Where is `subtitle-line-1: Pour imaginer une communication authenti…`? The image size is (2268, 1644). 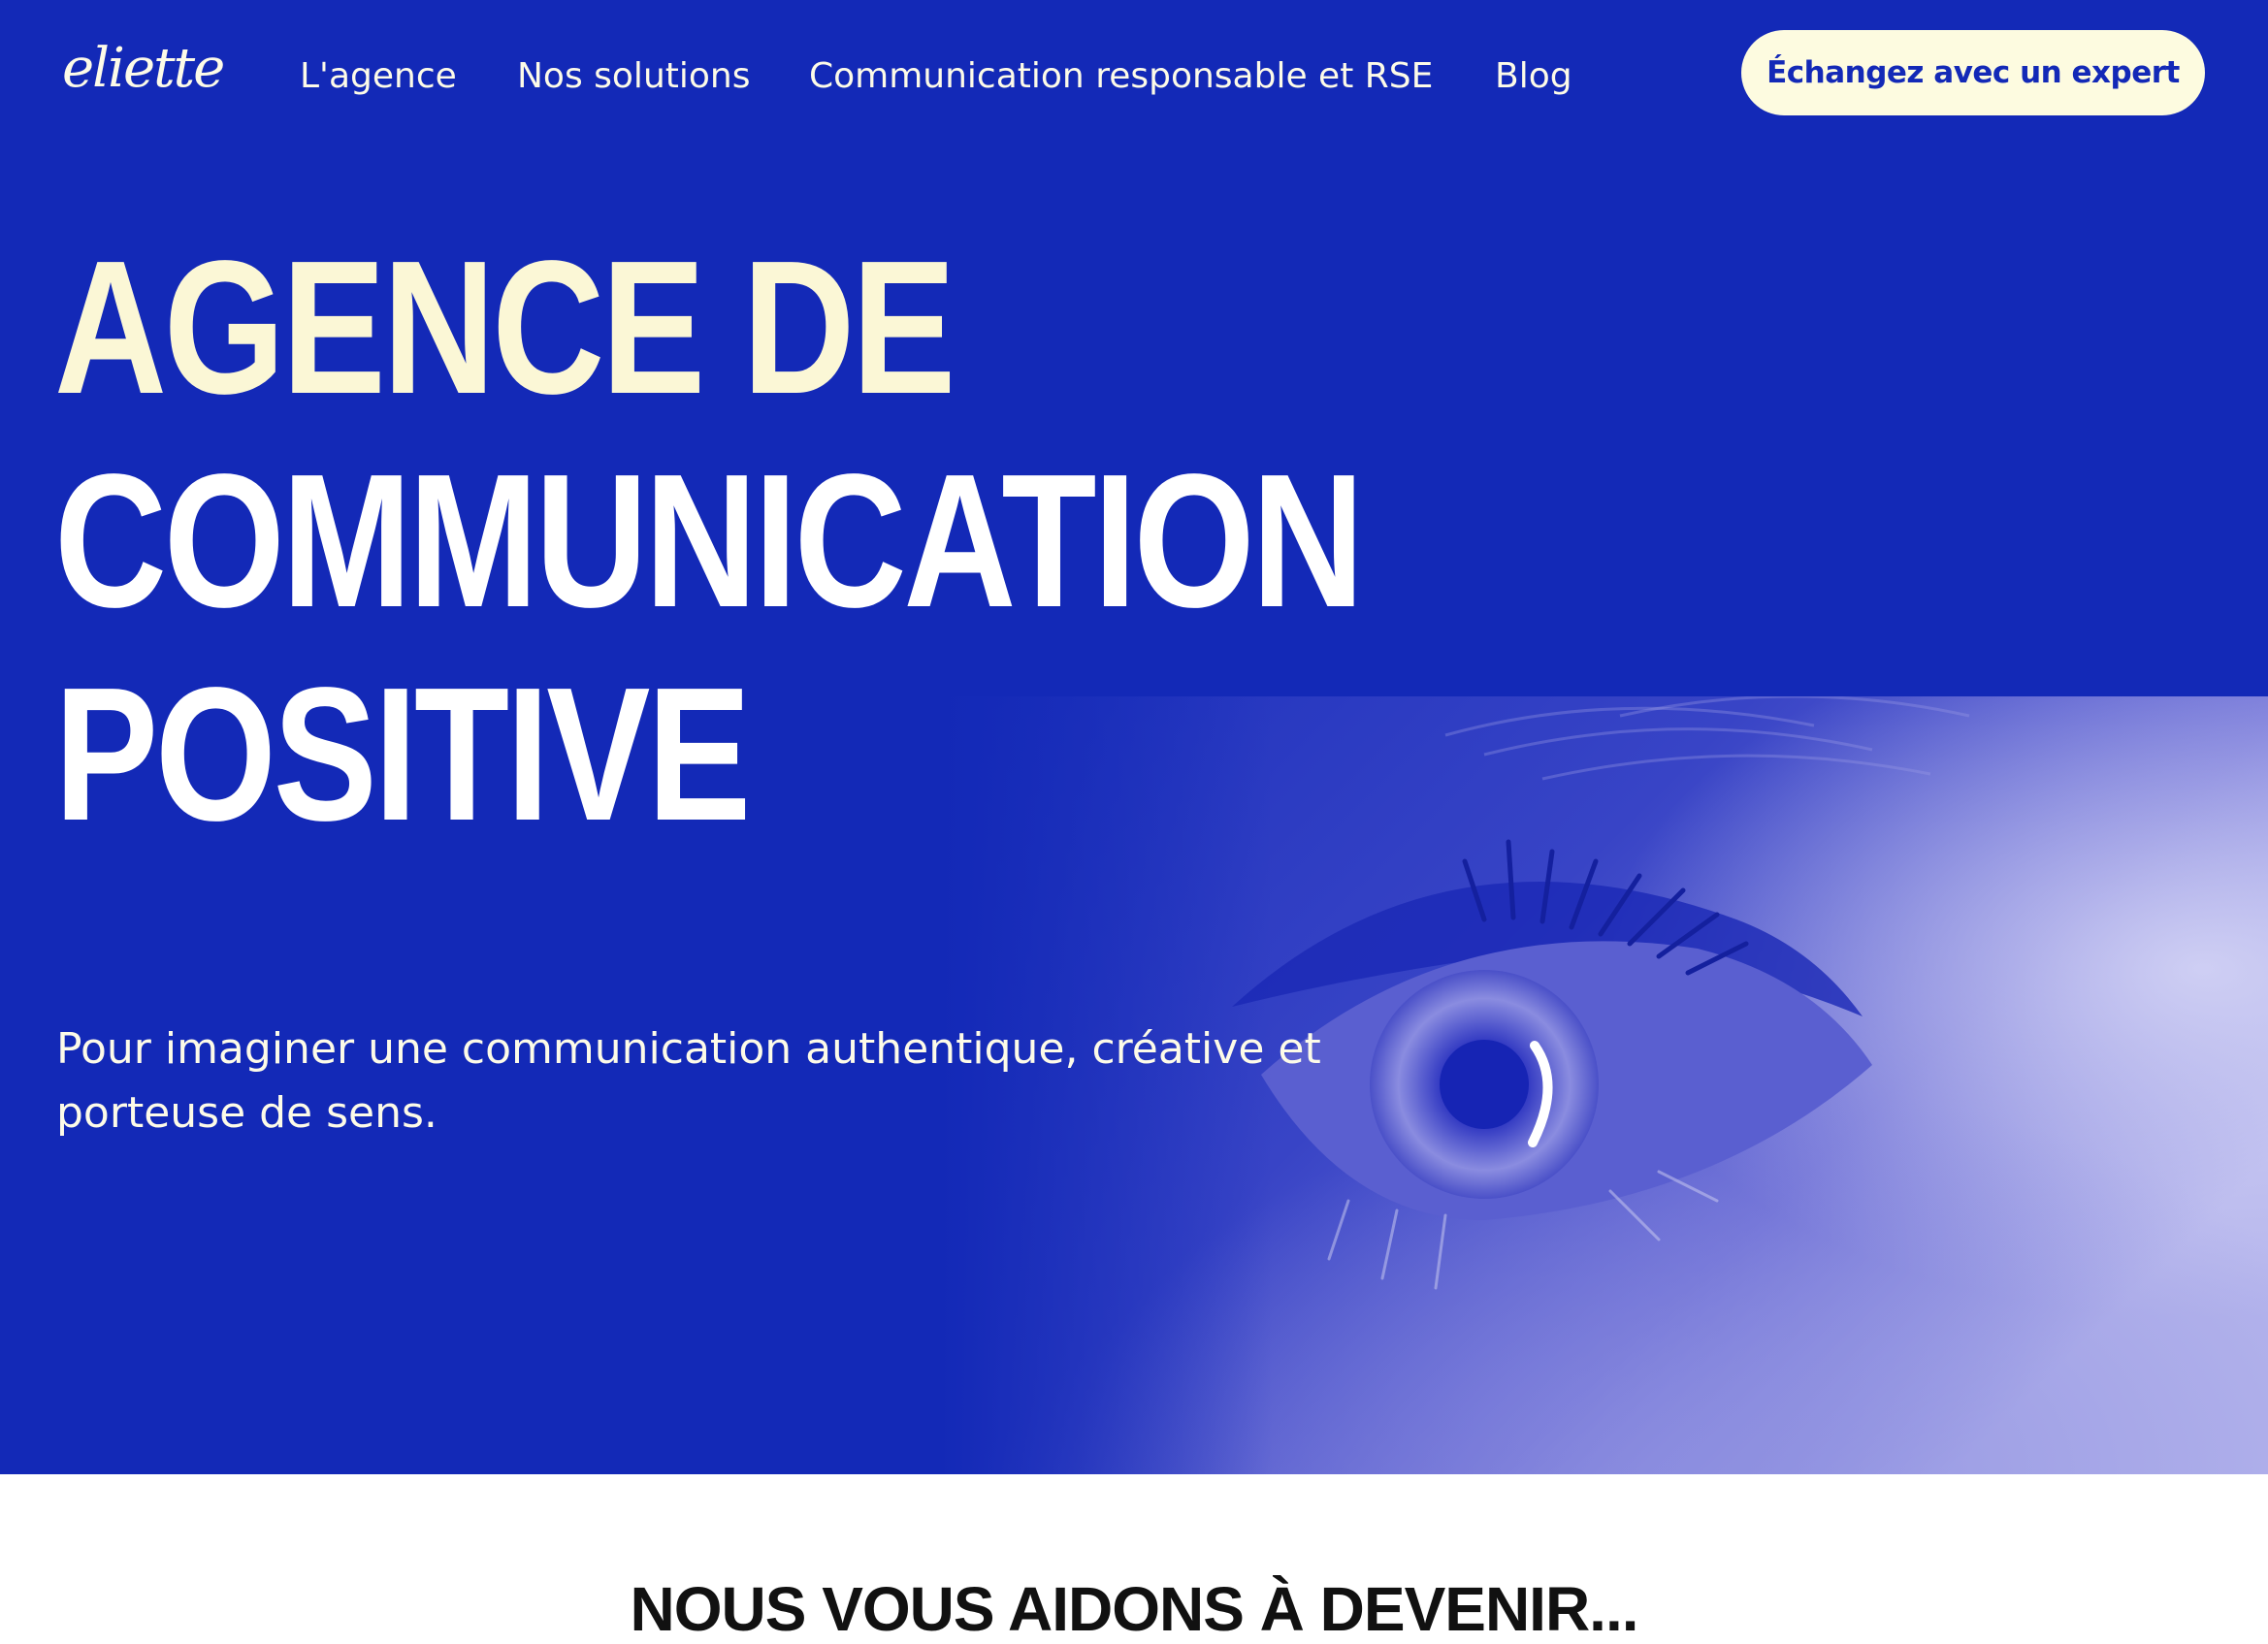 subtitle-line-1: Pour imaginer une communication authenti… is located at coordinates (688, 1049).